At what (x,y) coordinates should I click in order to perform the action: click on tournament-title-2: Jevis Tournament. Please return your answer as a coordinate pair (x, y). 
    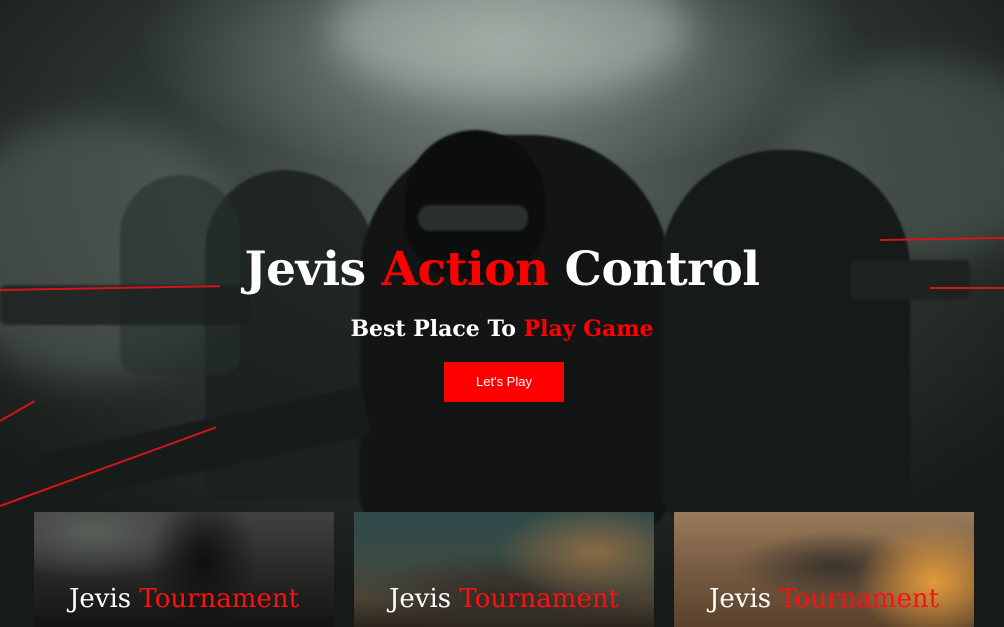
    Looking at the image, I should click on (504, 599).